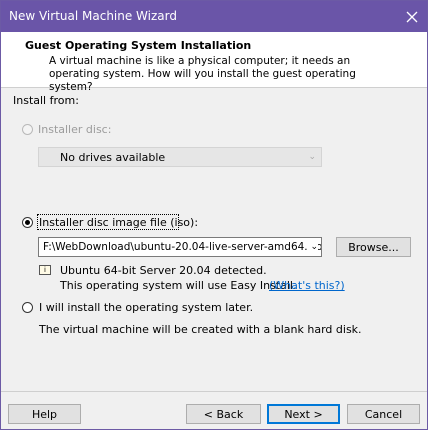  I want to click on help-button: Help, so click(44, 414).